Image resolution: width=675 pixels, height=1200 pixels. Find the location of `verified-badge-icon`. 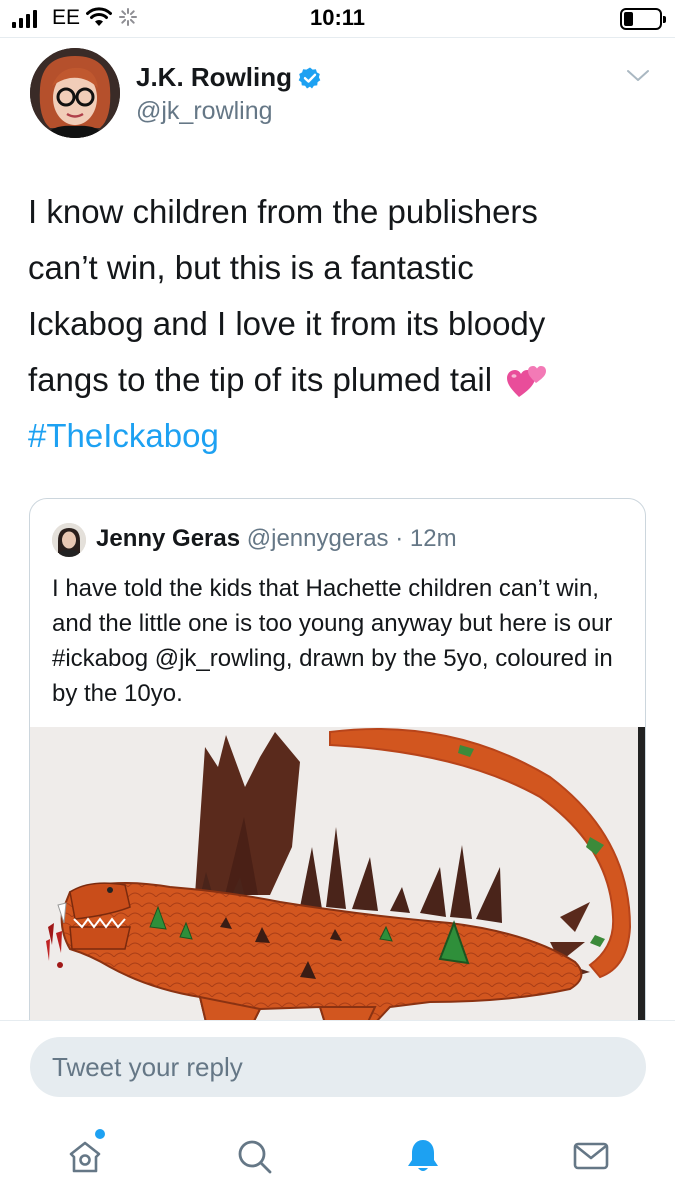

verified-badge-icon is located at coordinates (309, 77).